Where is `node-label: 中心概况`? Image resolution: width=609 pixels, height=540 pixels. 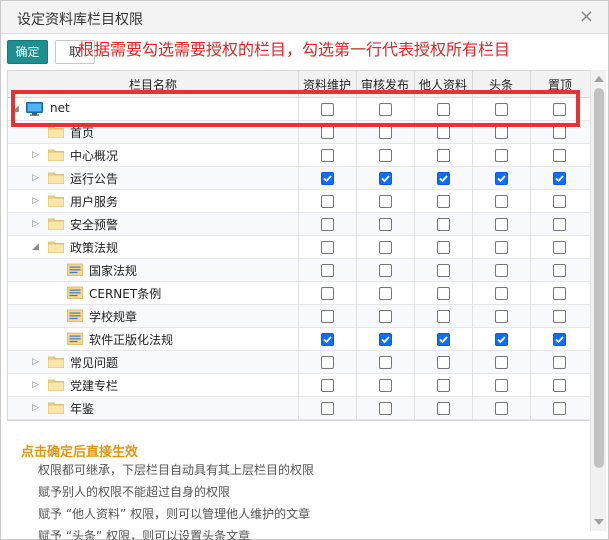 node-label: 中心概况 is located at coordinates (94, 155).